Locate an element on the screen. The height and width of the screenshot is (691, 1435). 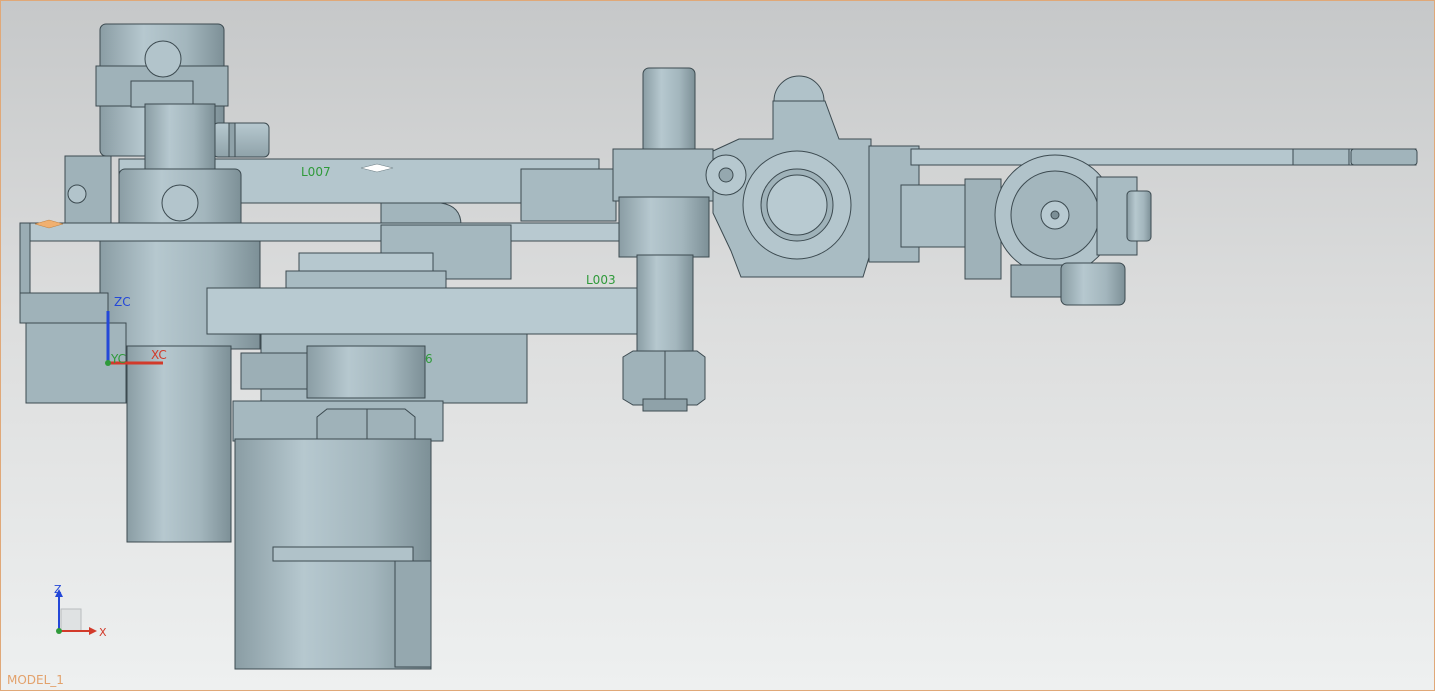
triad-z-label: Z is located at coordinates (58, 589).